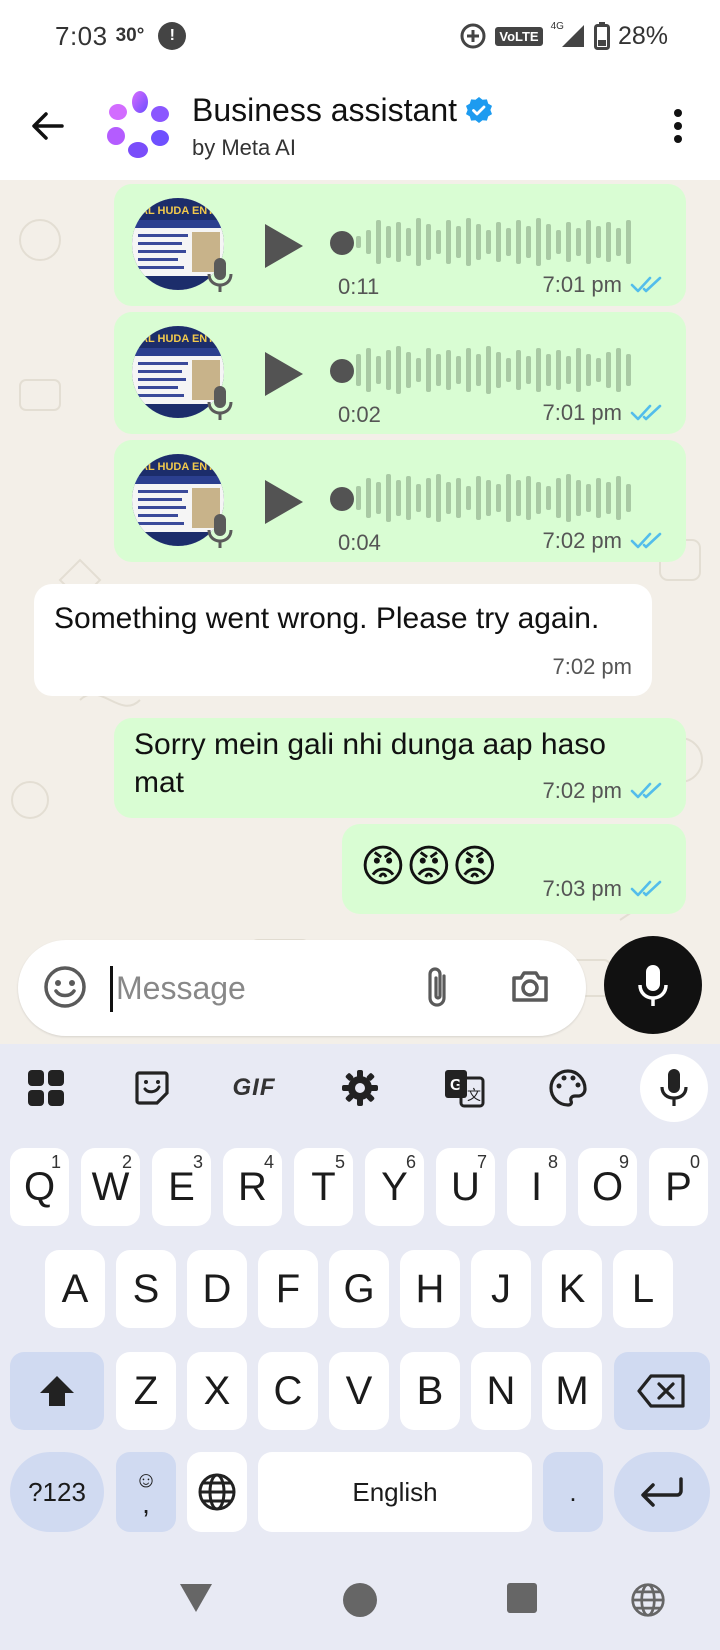 This screenshot has width=720, height=1650. Describe the element at coordinates (359, 1391) in the screenshot. I see `key-v: V` at that location.